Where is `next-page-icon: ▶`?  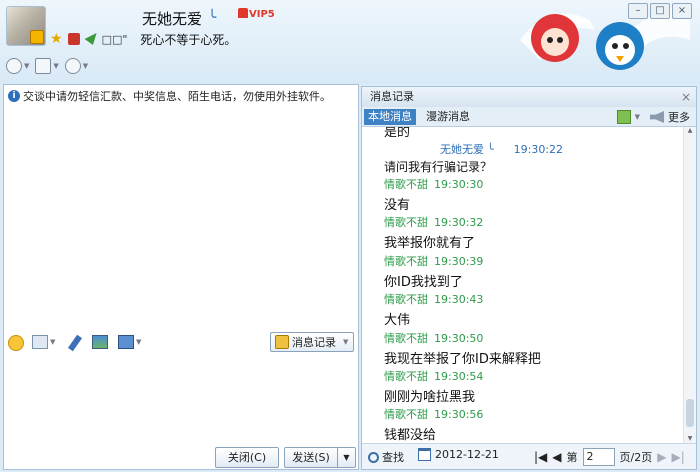
next-page-icon: ▶ is located at coordinates (661, 457).